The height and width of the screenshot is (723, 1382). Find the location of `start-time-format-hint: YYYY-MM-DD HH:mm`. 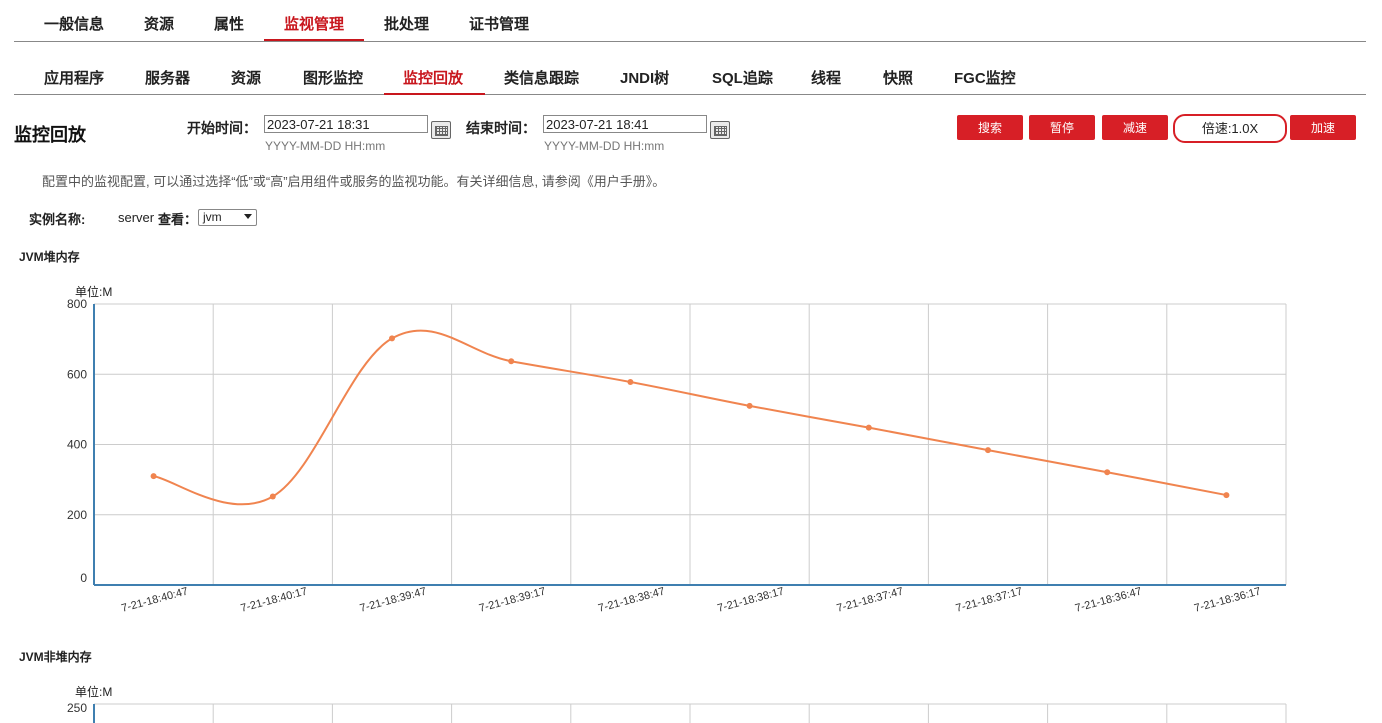

start-time-format-hint: YYYY-MM-DD HH:mm is located at coordinates (325, 146).